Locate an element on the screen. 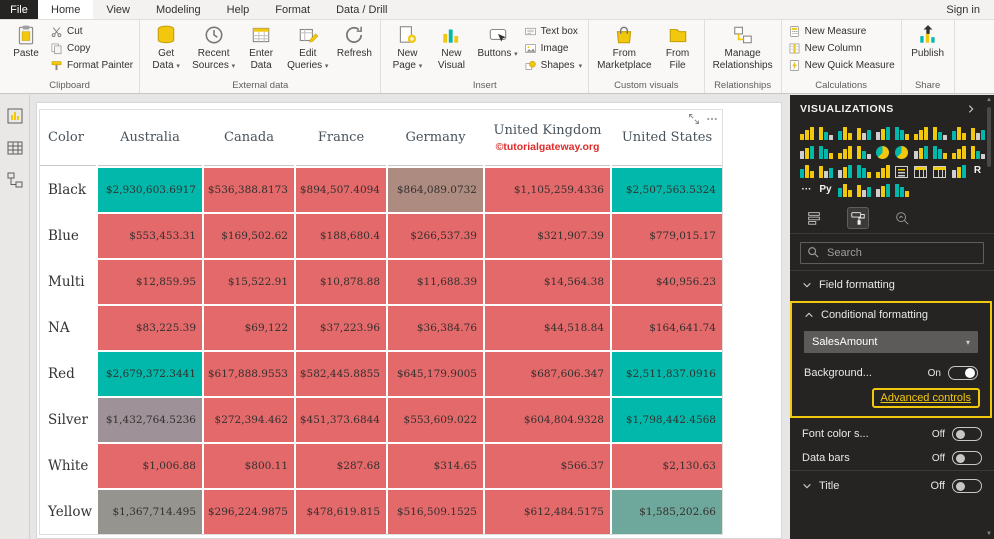  matrix-cell: $894,507.4094 is located at coordinates (341, 190).